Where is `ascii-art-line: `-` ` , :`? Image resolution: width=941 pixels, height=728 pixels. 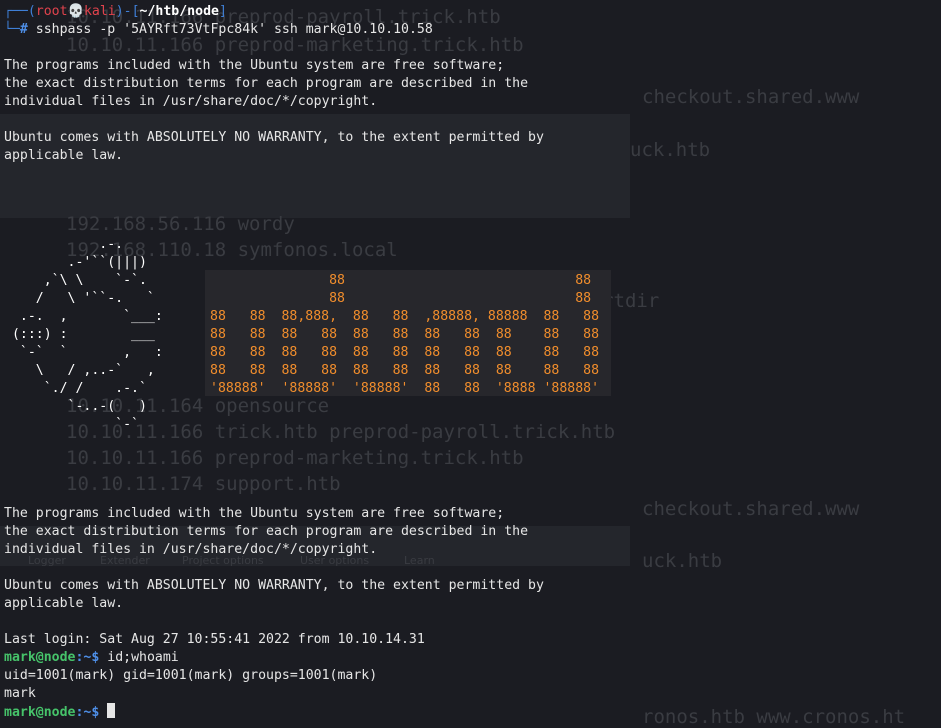
ascii-art-line: `-` ` , : is located at coordinates (83, 352).